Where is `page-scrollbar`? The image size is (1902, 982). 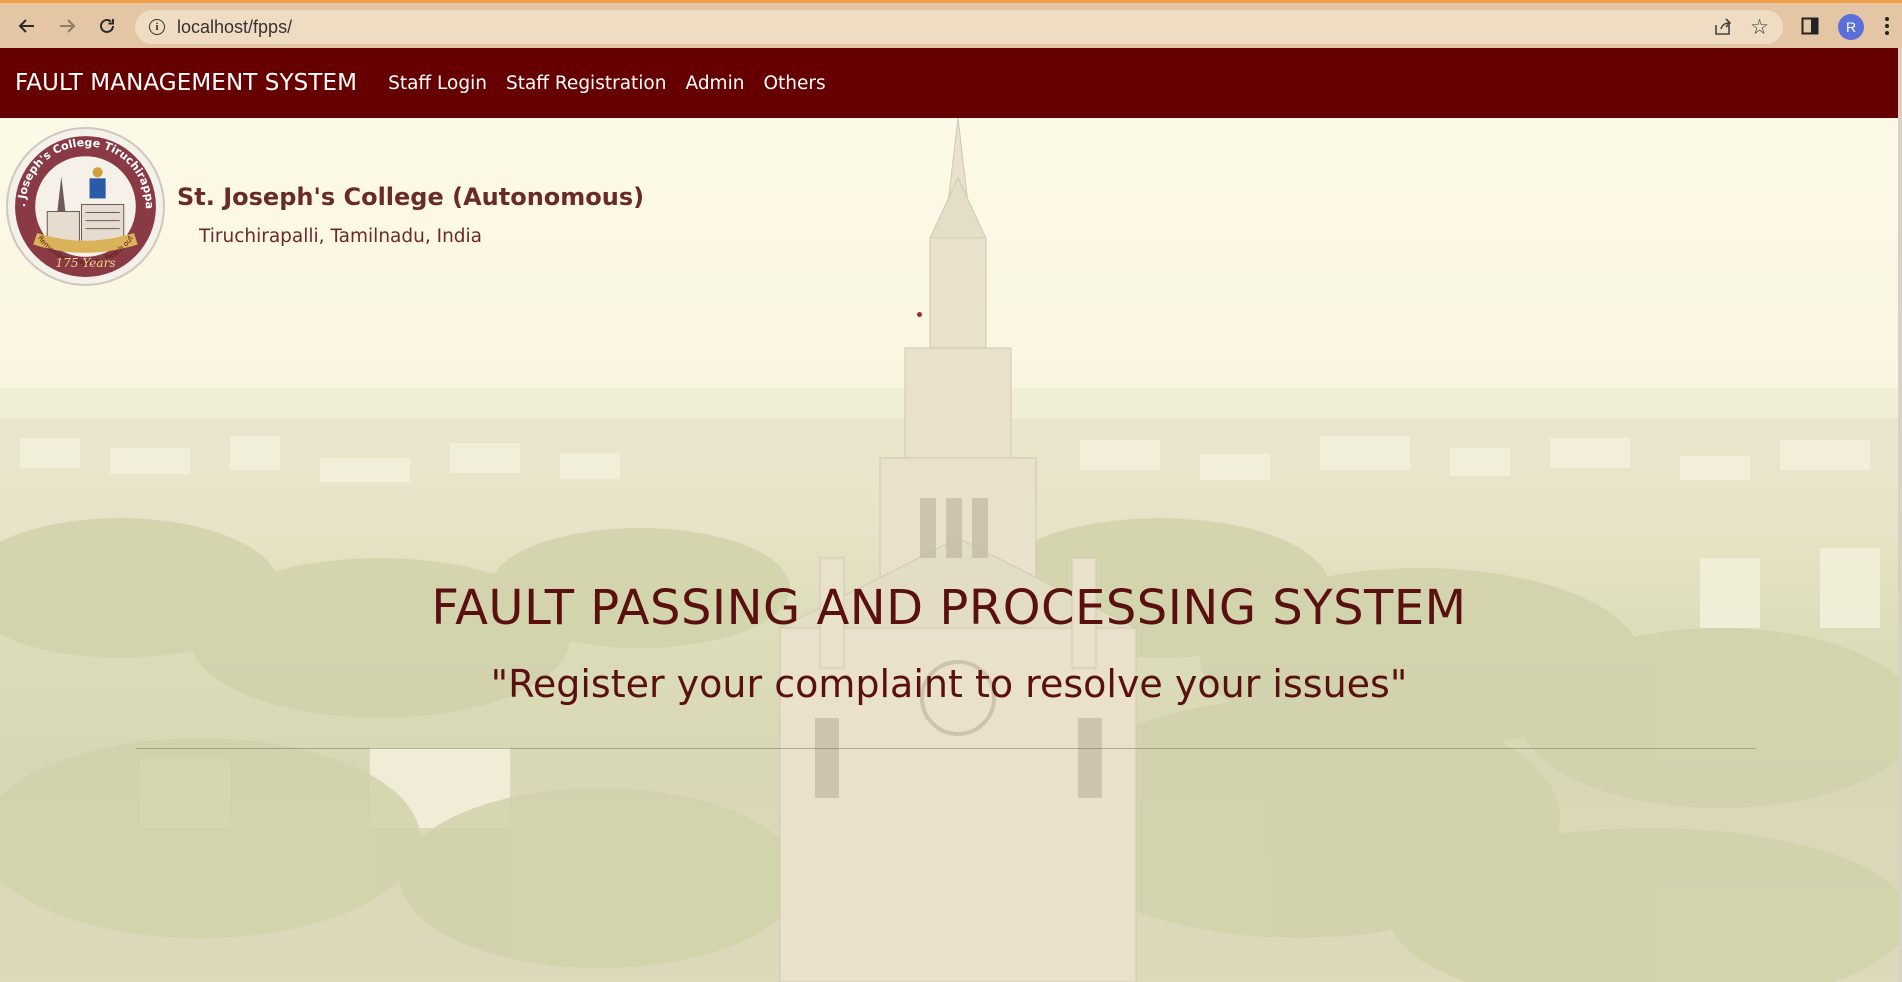 page-scrollbar is located at coordinates (1900, 515).